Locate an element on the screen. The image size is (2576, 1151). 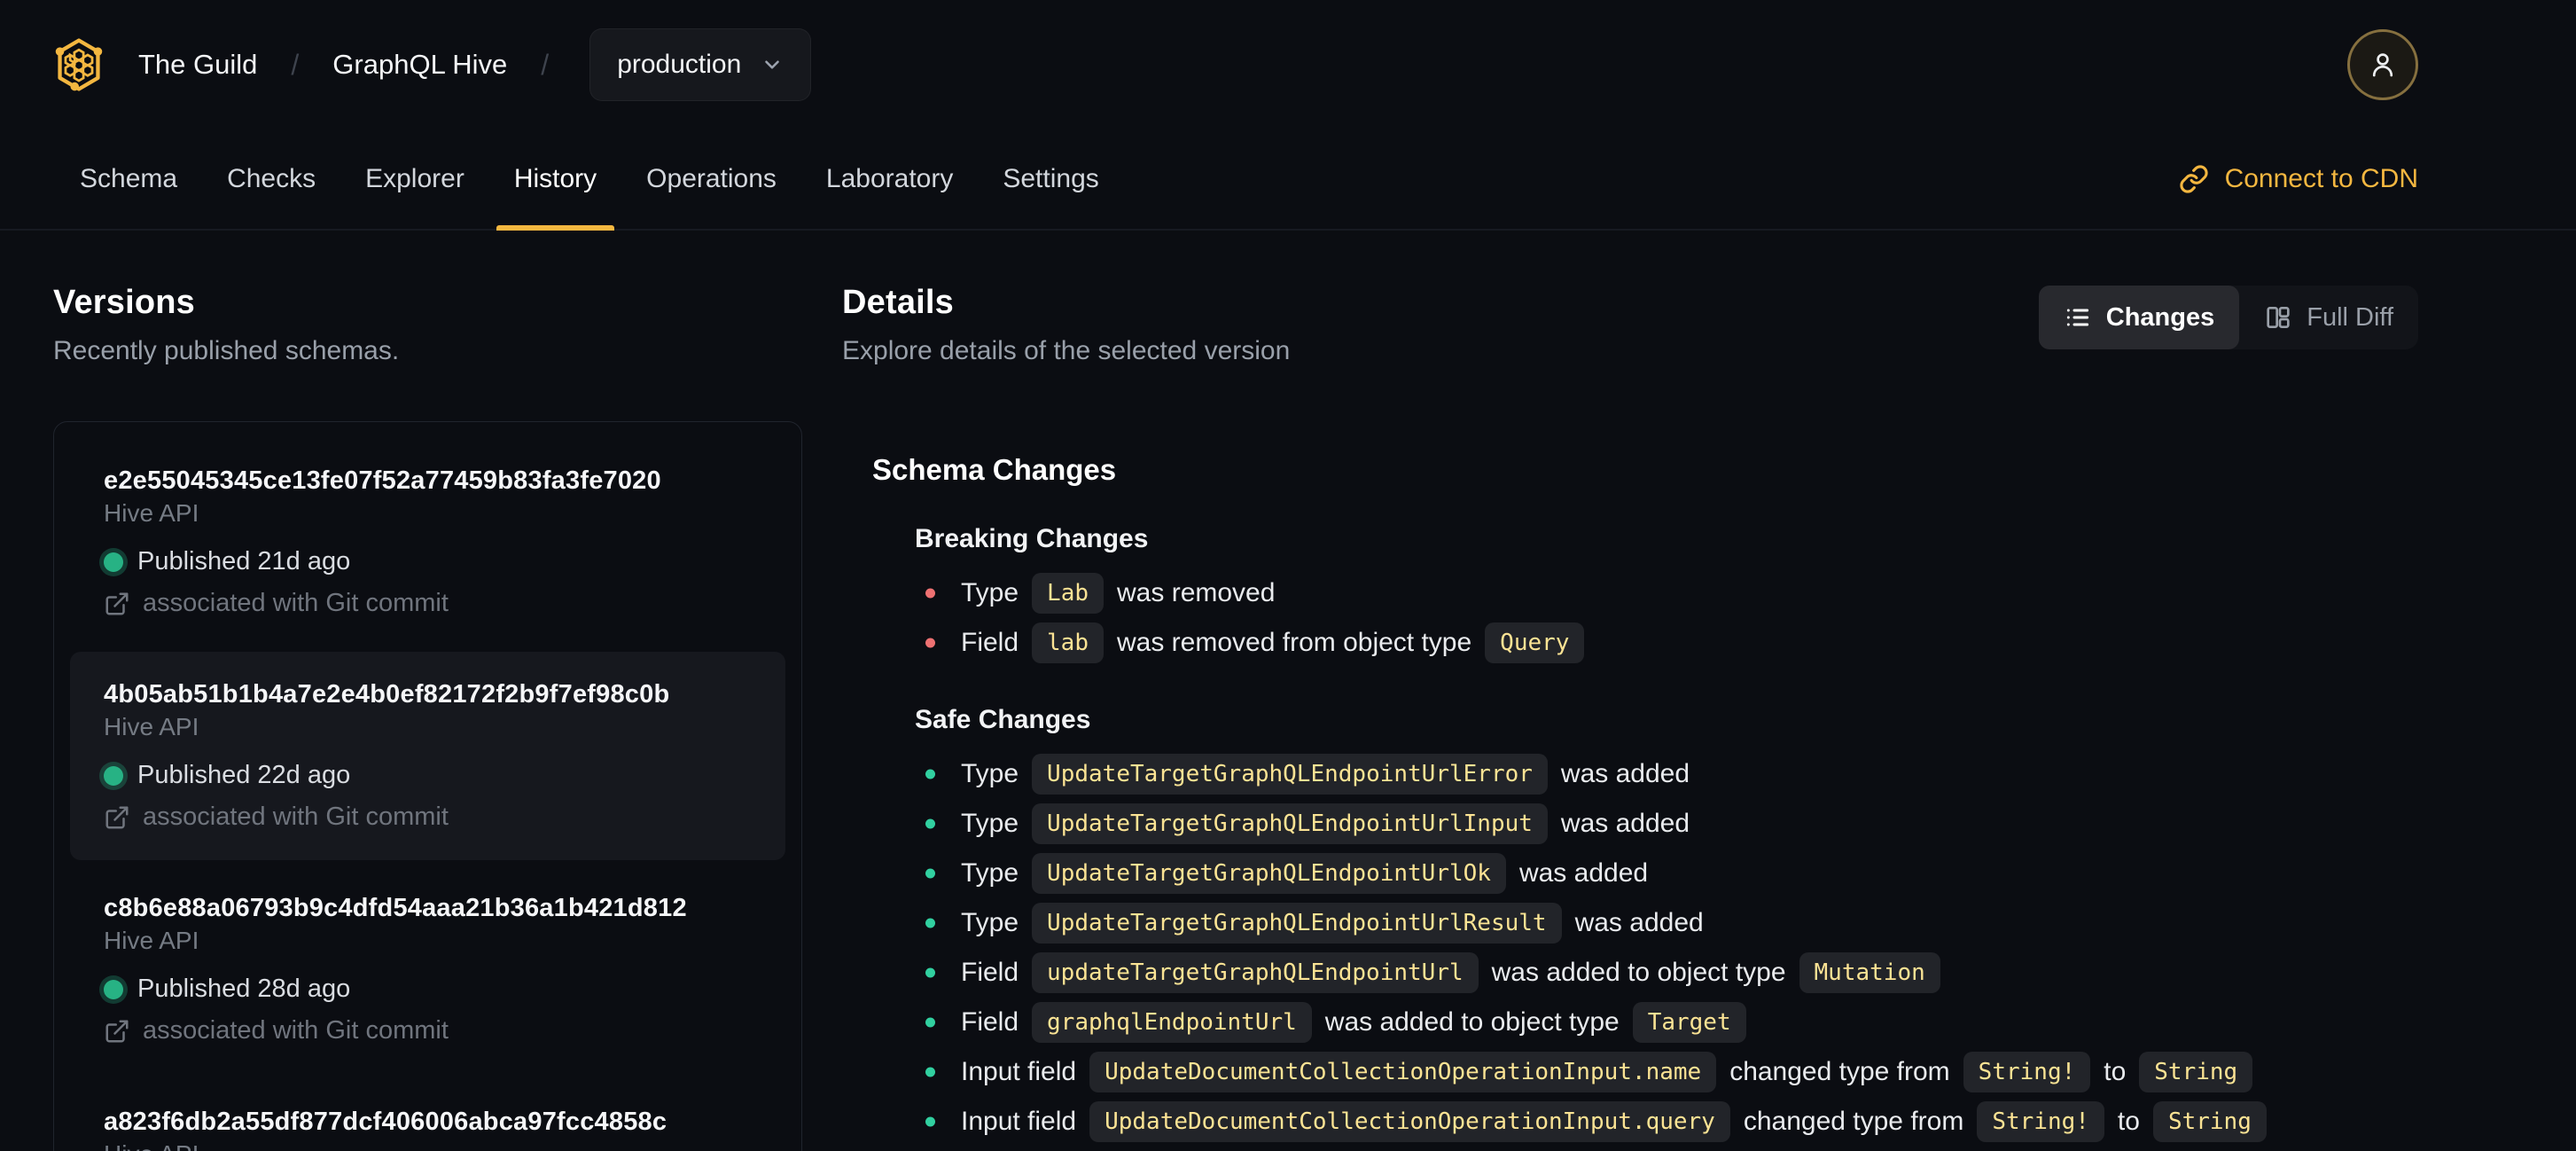
published-status-text: Published 21d ago is located at coordinates (244, 561).